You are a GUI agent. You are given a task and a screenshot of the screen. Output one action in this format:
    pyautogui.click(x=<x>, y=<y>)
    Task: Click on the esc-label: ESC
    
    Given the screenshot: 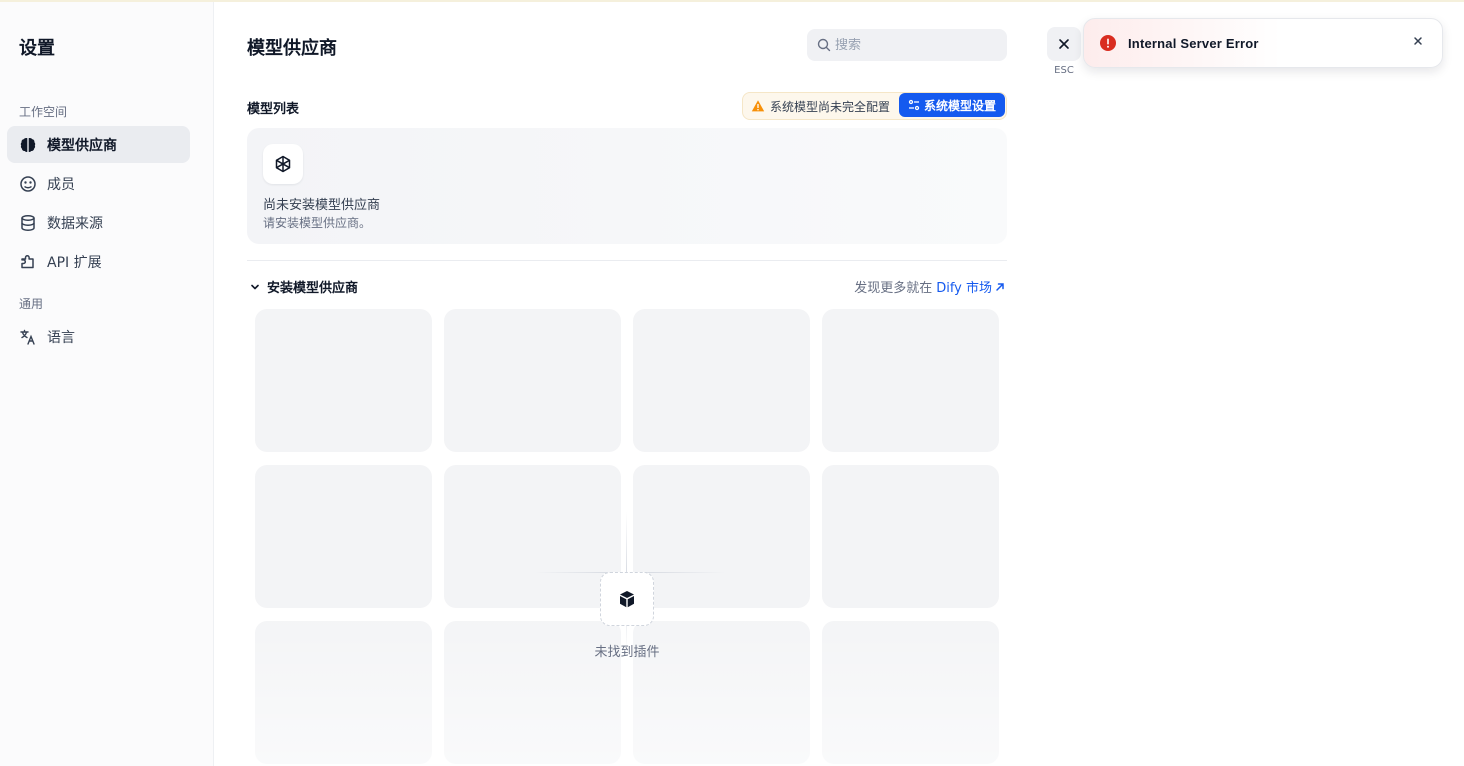 What is the action you would take?
    pyautogui.click(x=1064, y=70)
    